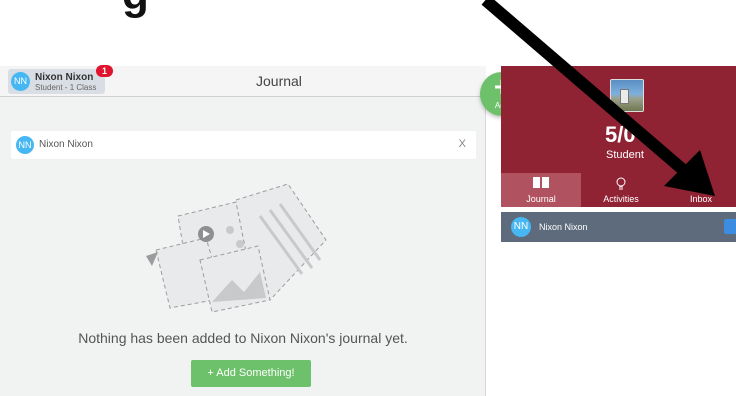 The width and height of the screenshot is (736, 396). Describe the element at coordinates (621, 199) in the screenshot. I see `tab-label: Activities` at that location.